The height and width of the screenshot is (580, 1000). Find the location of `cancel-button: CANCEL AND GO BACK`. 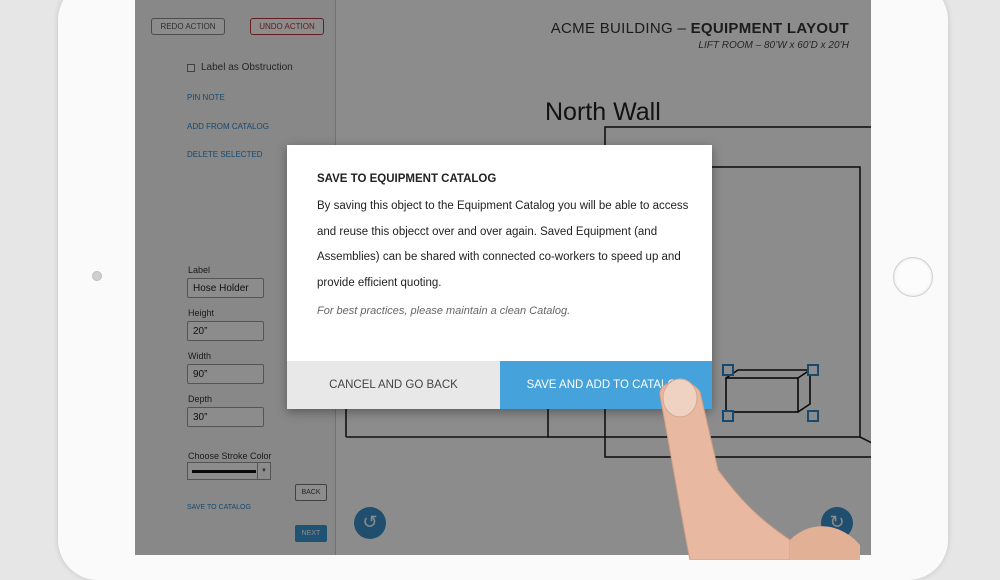

cancel-button: CANCEL AND GO BACK is located at coordinates (393, 385).